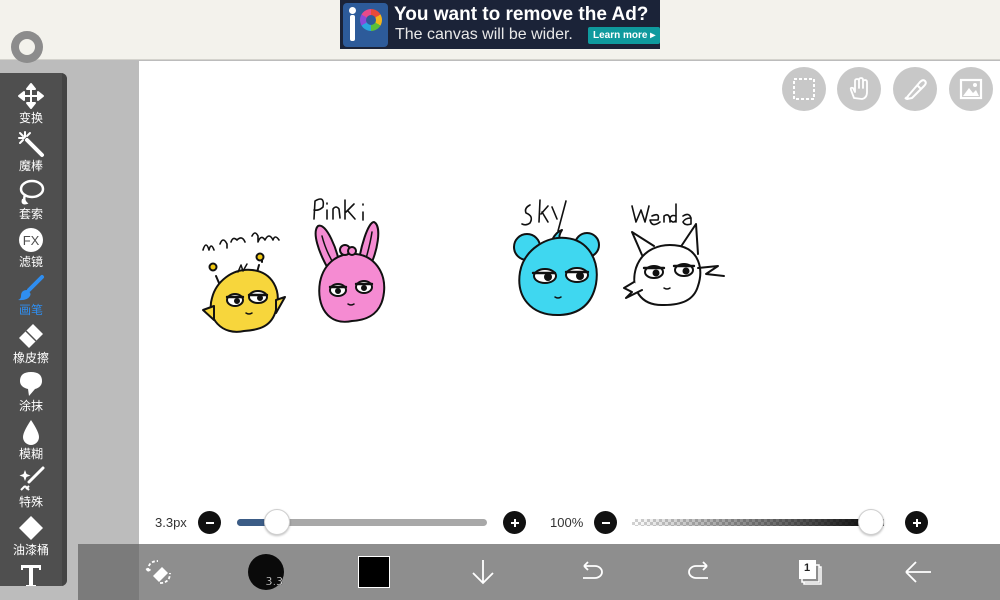 The width and height of the screenshot is (1000, 600). I want to click on pen-view-button, so click(915, 89).